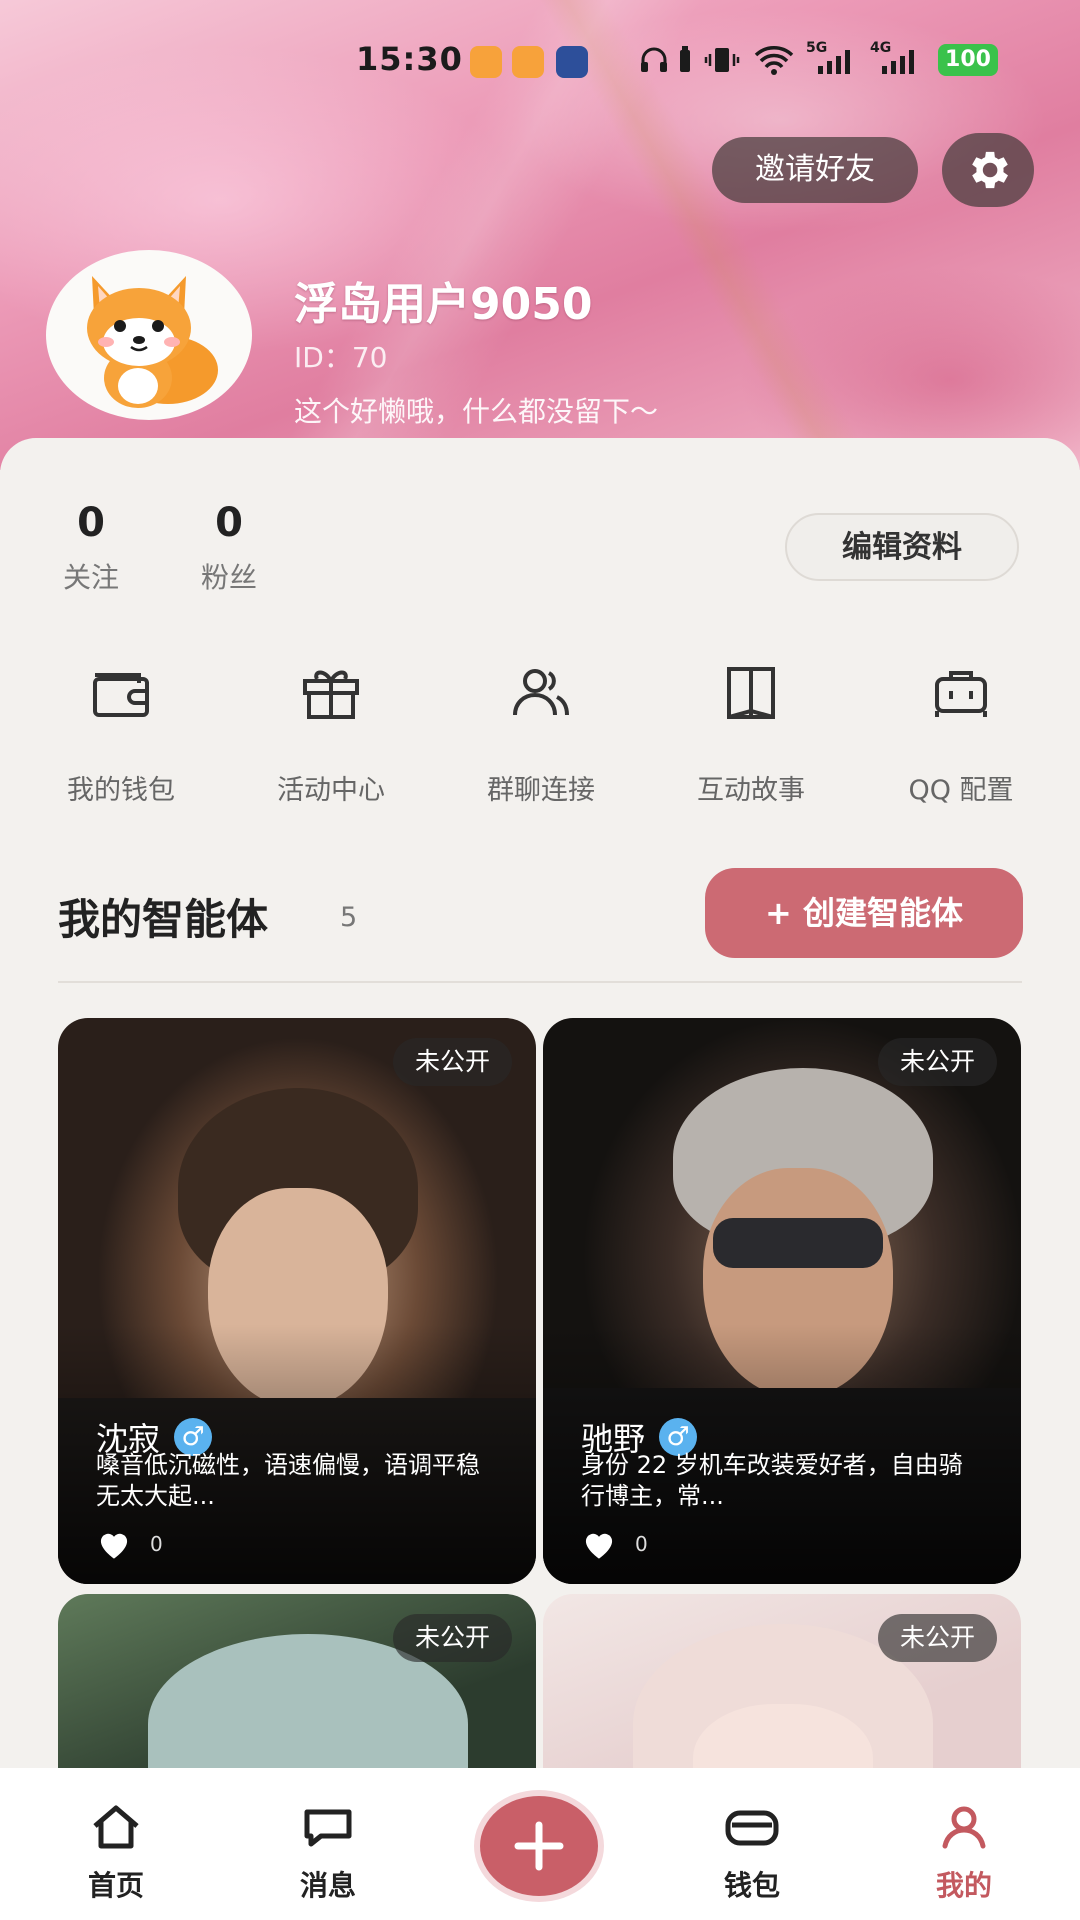  I want to click on following-stat: 0 关注, so click(91, 548).